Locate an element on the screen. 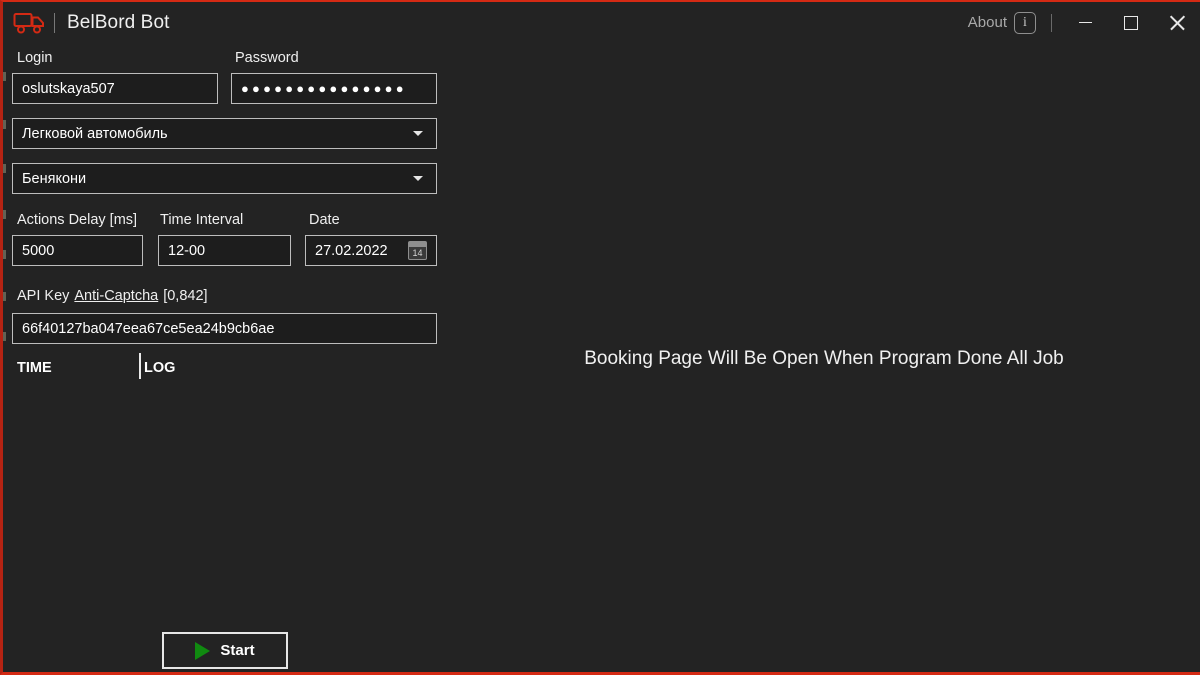 The width and height of the screenshot is (1200, 675). password-label: Password is located at coordinates (267, 58).